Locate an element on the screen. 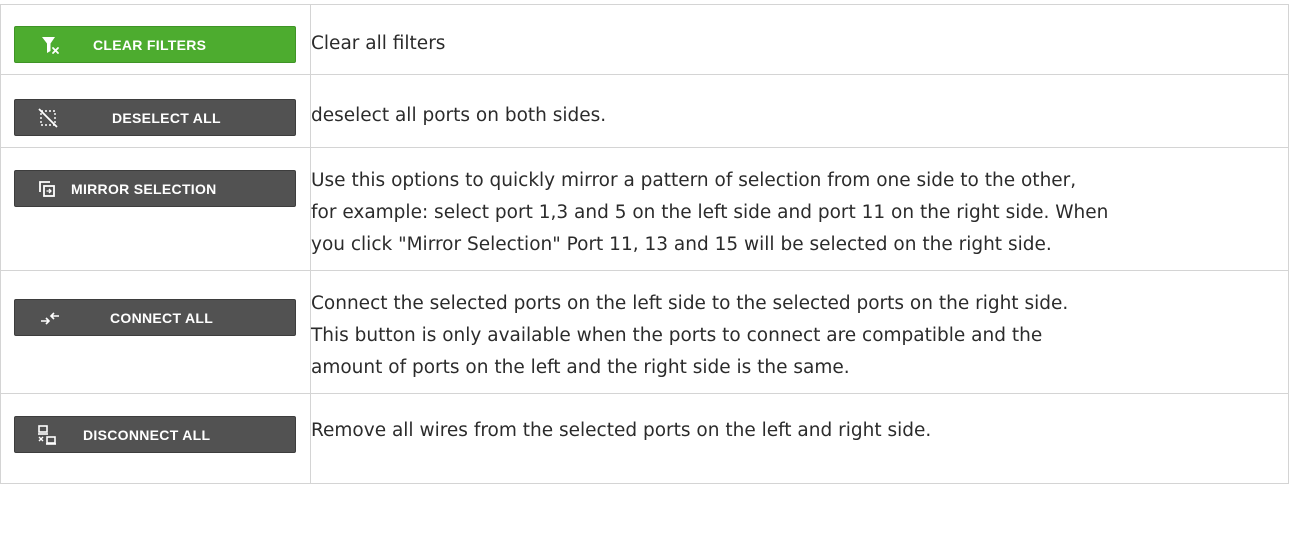  button-cell: DESELECT ALL is located at coordinates (155, 111).